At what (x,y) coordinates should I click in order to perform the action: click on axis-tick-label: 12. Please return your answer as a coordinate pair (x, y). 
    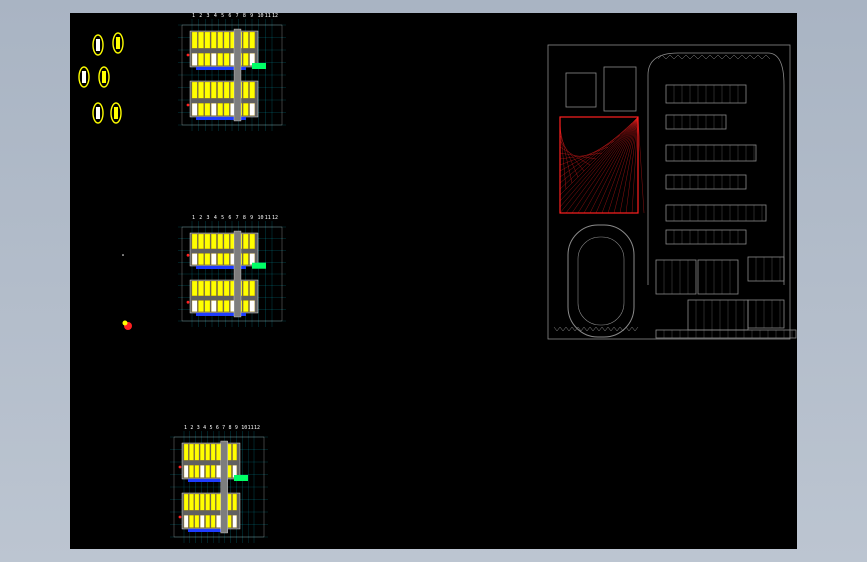
    Looking at the image, I should click on (275, 218).